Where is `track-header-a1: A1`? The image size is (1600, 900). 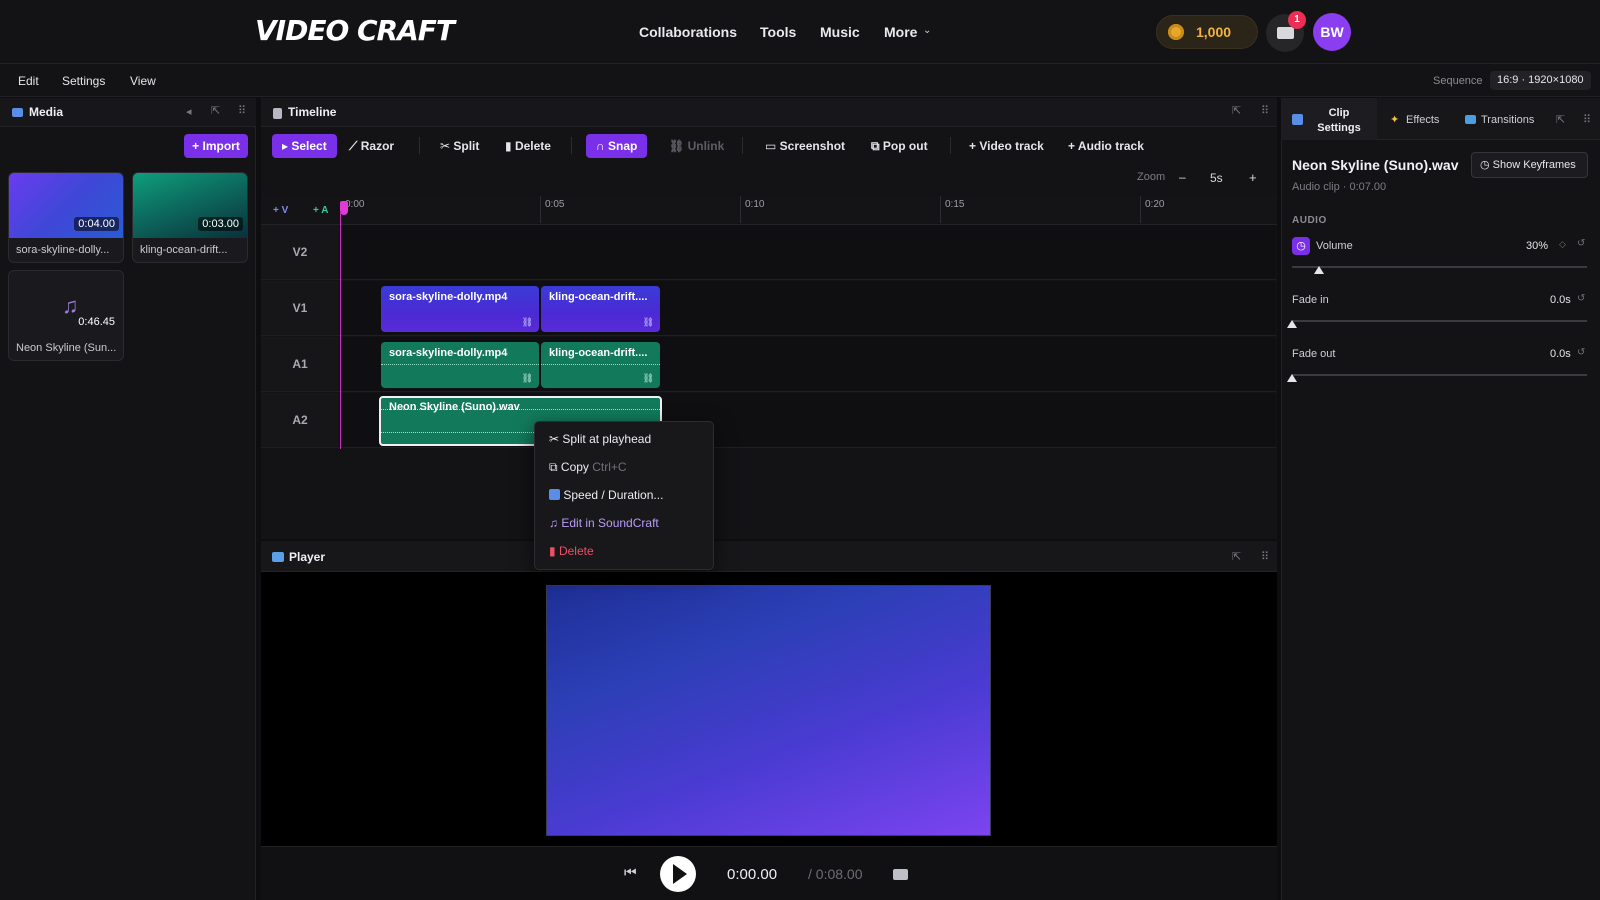
track-header-a1: A1 is located at coordinates (300, 364).